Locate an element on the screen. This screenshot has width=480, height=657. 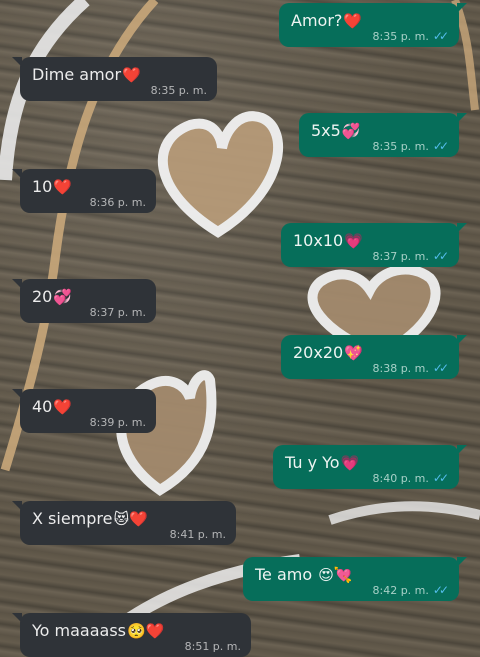
message-meta: 8:41 p. m. is located at coordinates (198, 534).